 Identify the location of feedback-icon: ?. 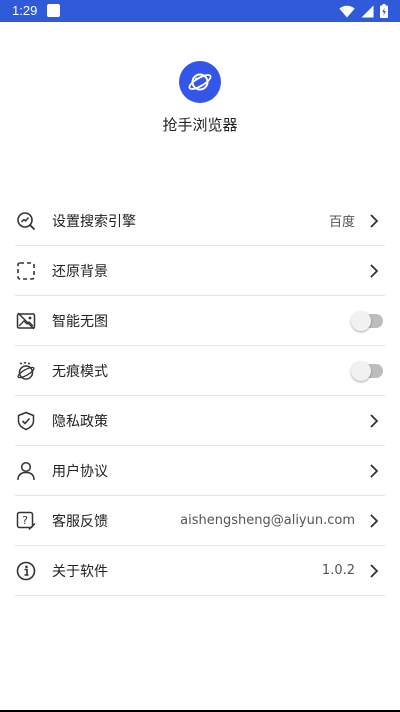
(26, 521).